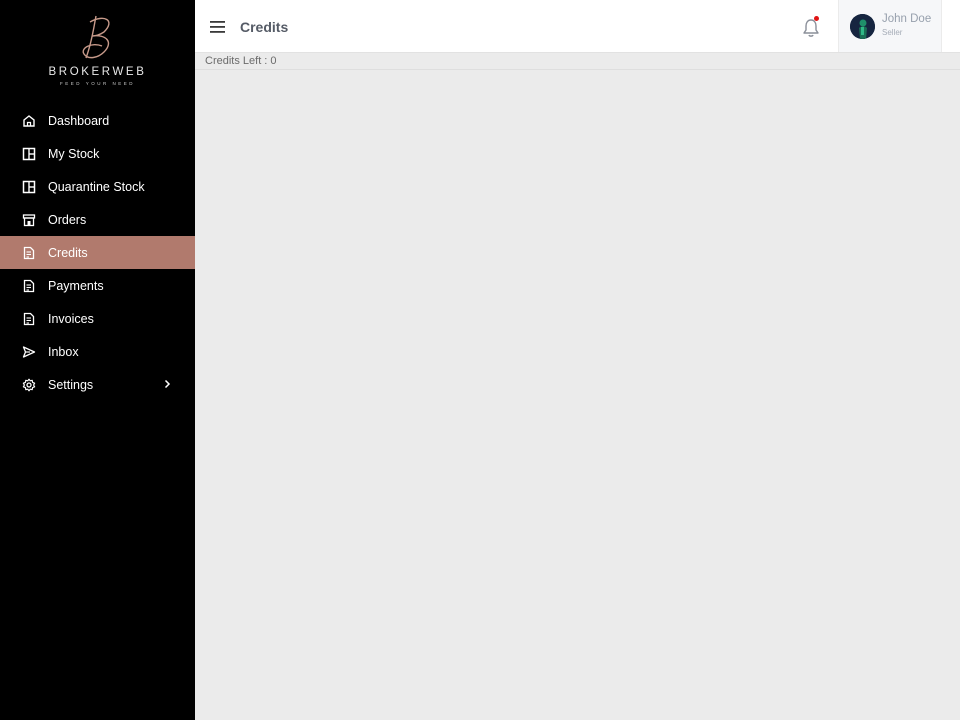 The width and height of the screenshot is (960, 720). Describe the element at coordinates (577, 61) in the screenshot. I see `credits-summary-bar: Credits Left : 0` at that location.